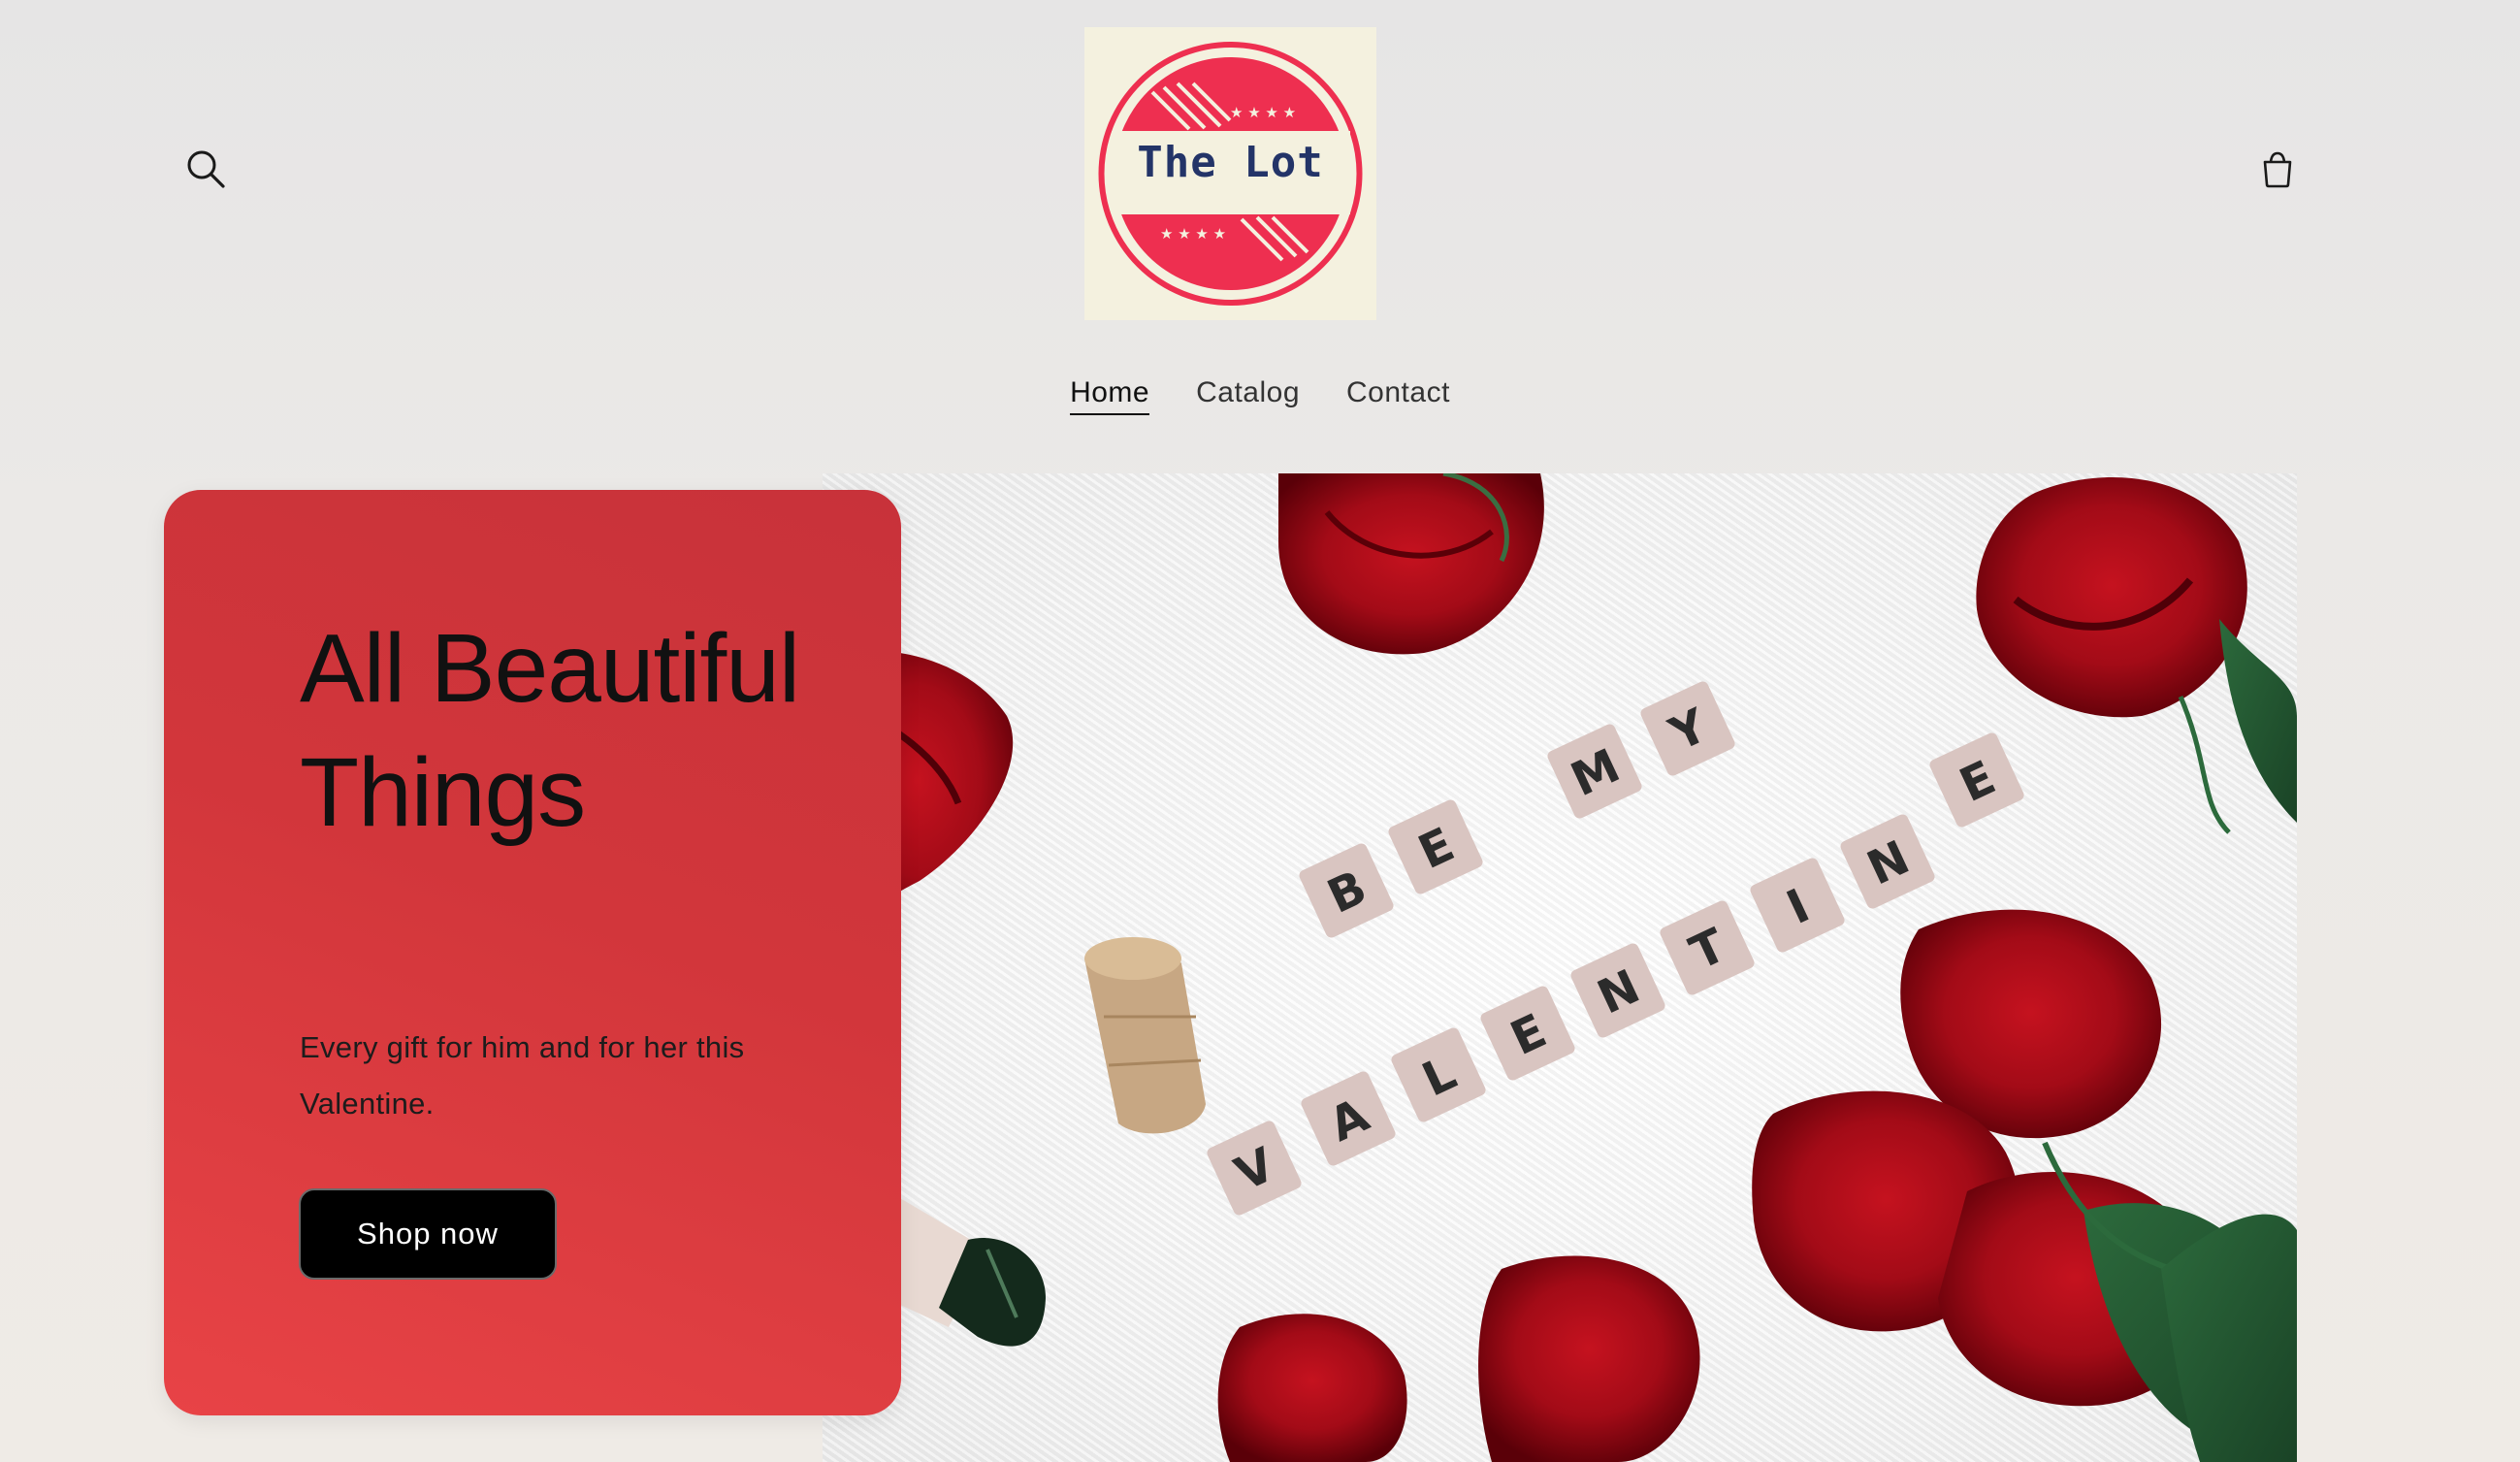  Describe the element at coordinates (1398, 394) in the screenshot. I see `nav-item-contact: Contact` at that location.